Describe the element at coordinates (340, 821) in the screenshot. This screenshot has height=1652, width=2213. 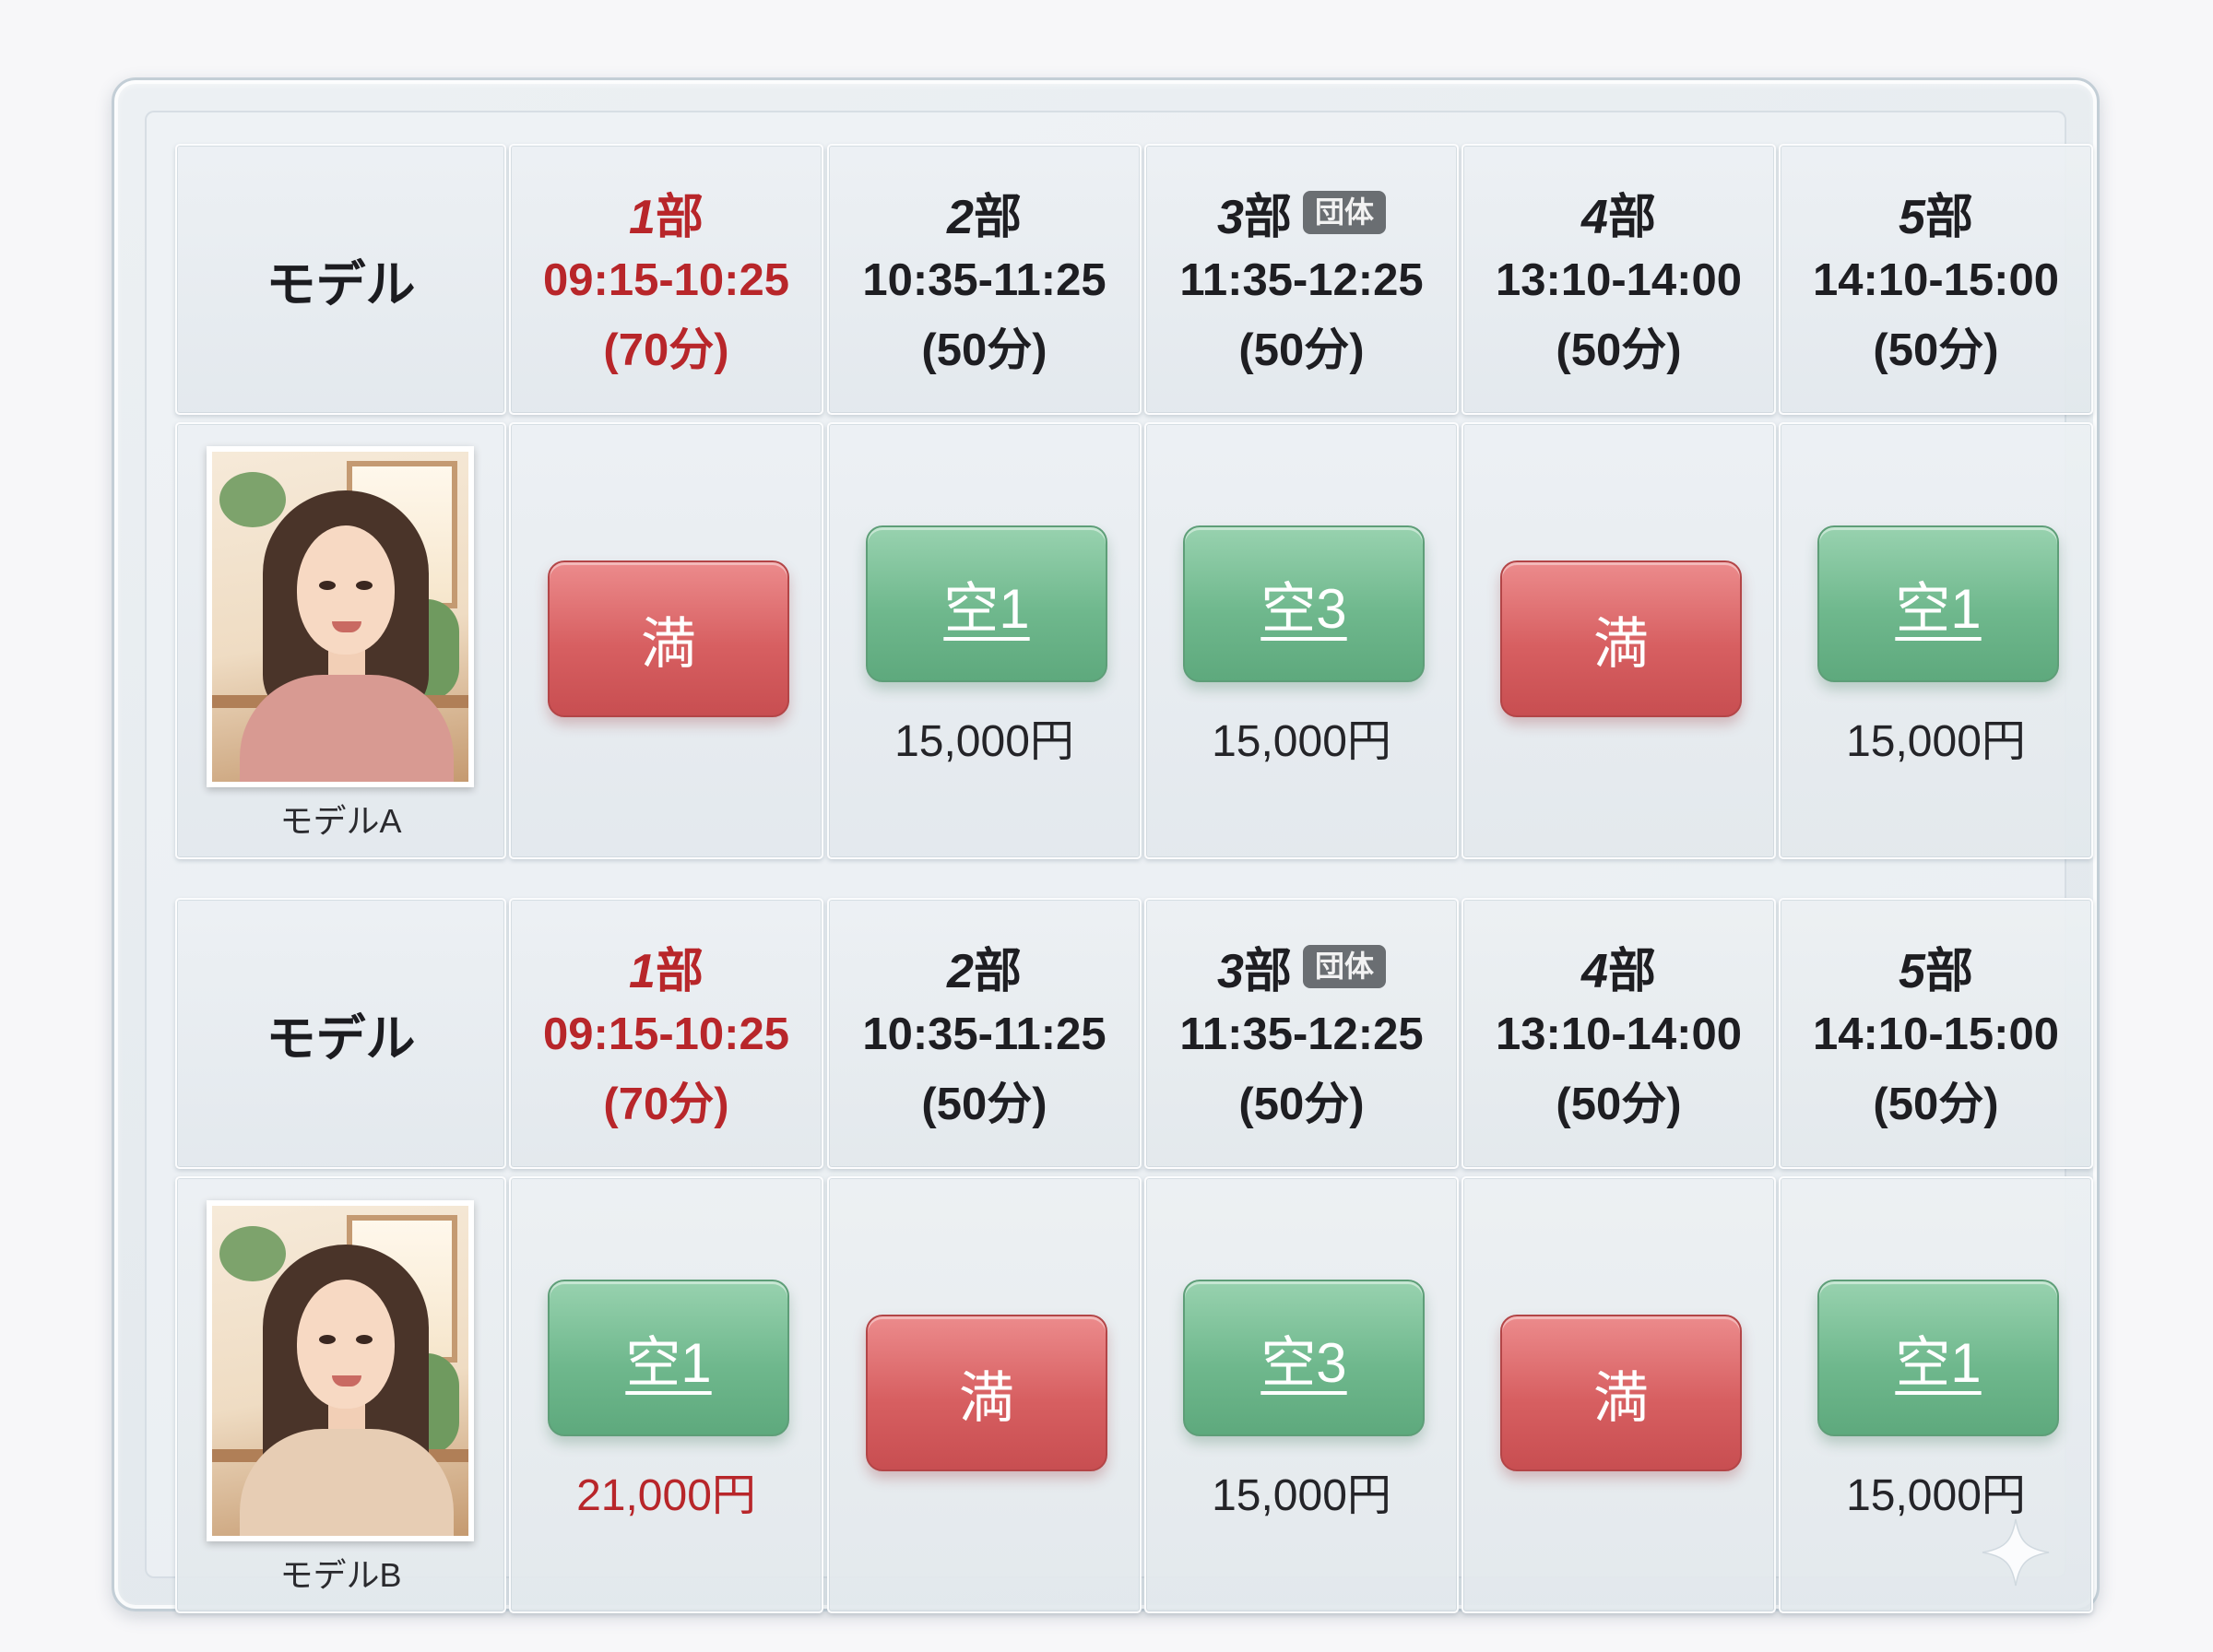
I see `model-name: モデルA` at that location.